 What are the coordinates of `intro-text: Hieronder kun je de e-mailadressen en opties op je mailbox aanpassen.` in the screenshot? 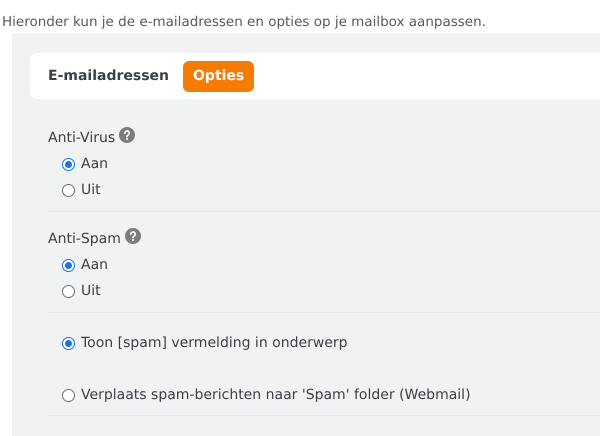 It's located at (244, 22).